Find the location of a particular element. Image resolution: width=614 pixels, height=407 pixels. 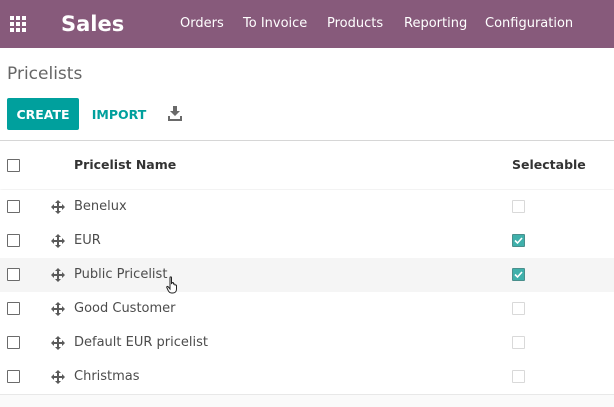

column-header-selectable: Selectable is located at coordinates (549, 165).